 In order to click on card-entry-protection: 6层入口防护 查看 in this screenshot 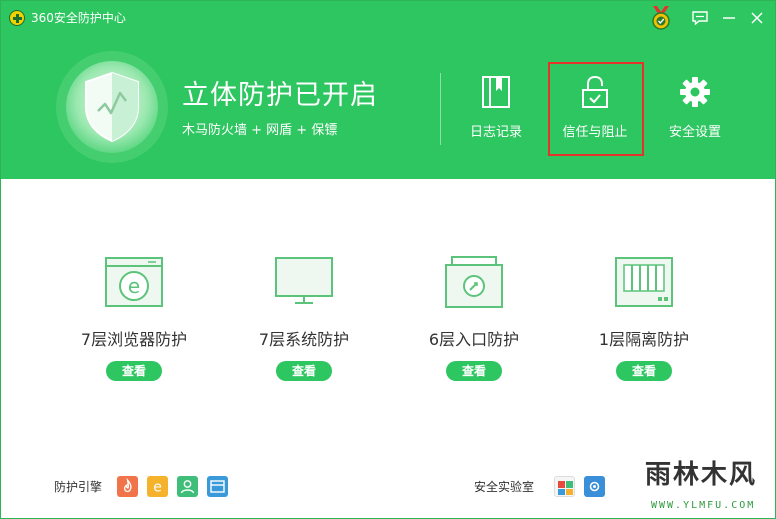, I will do `click(474, 320)`.